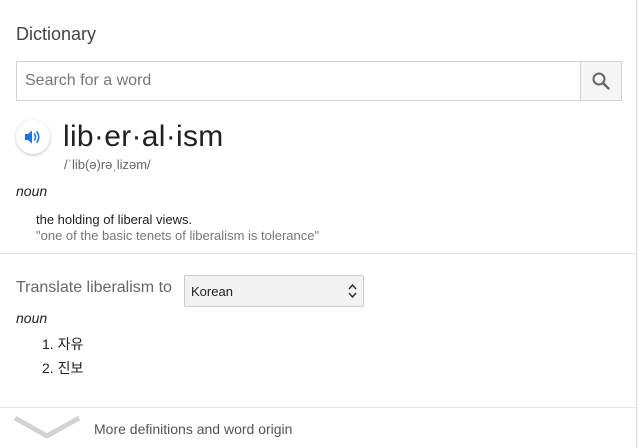 The image size is (638, 448). Describe the element at coordinates (193, 429) in the screenshot. I see `more-definitions-label: More definitions and word origin` at that location.